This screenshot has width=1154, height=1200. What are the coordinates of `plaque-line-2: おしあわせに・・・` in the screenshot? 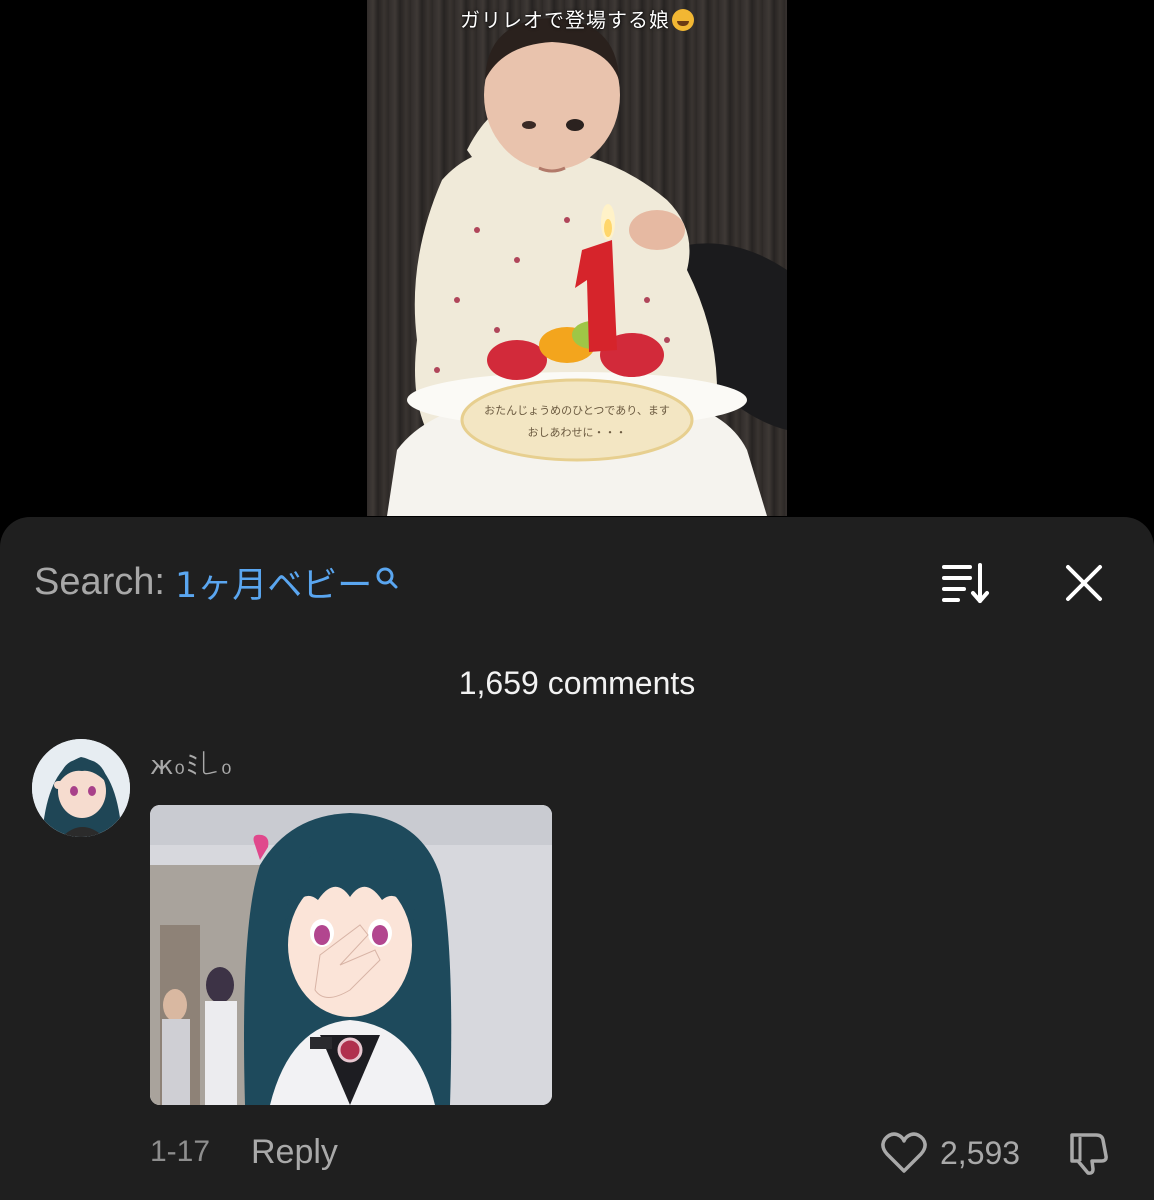 It's located at (577, 432).